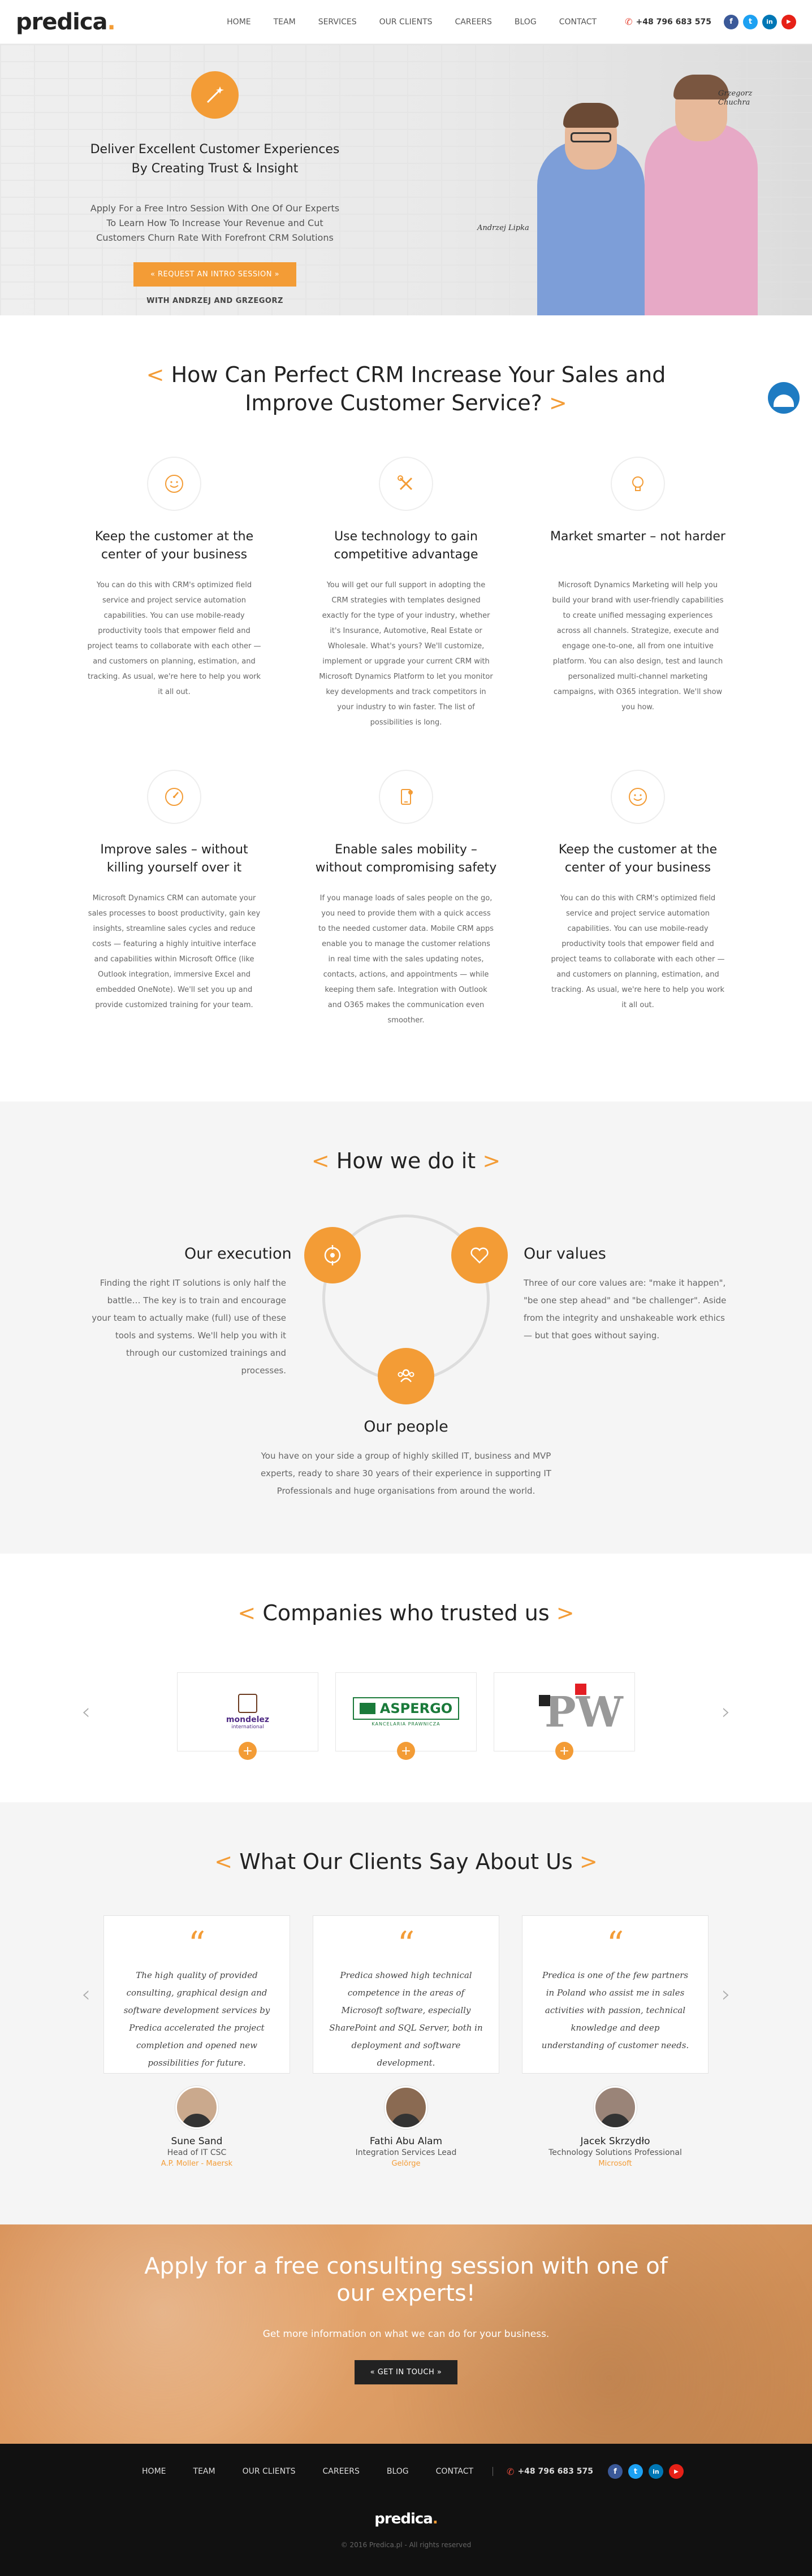  What do you see at coordinates (66, 21) in the screenshot?
I see `logo: predica.` at bounding box center [66, 21].